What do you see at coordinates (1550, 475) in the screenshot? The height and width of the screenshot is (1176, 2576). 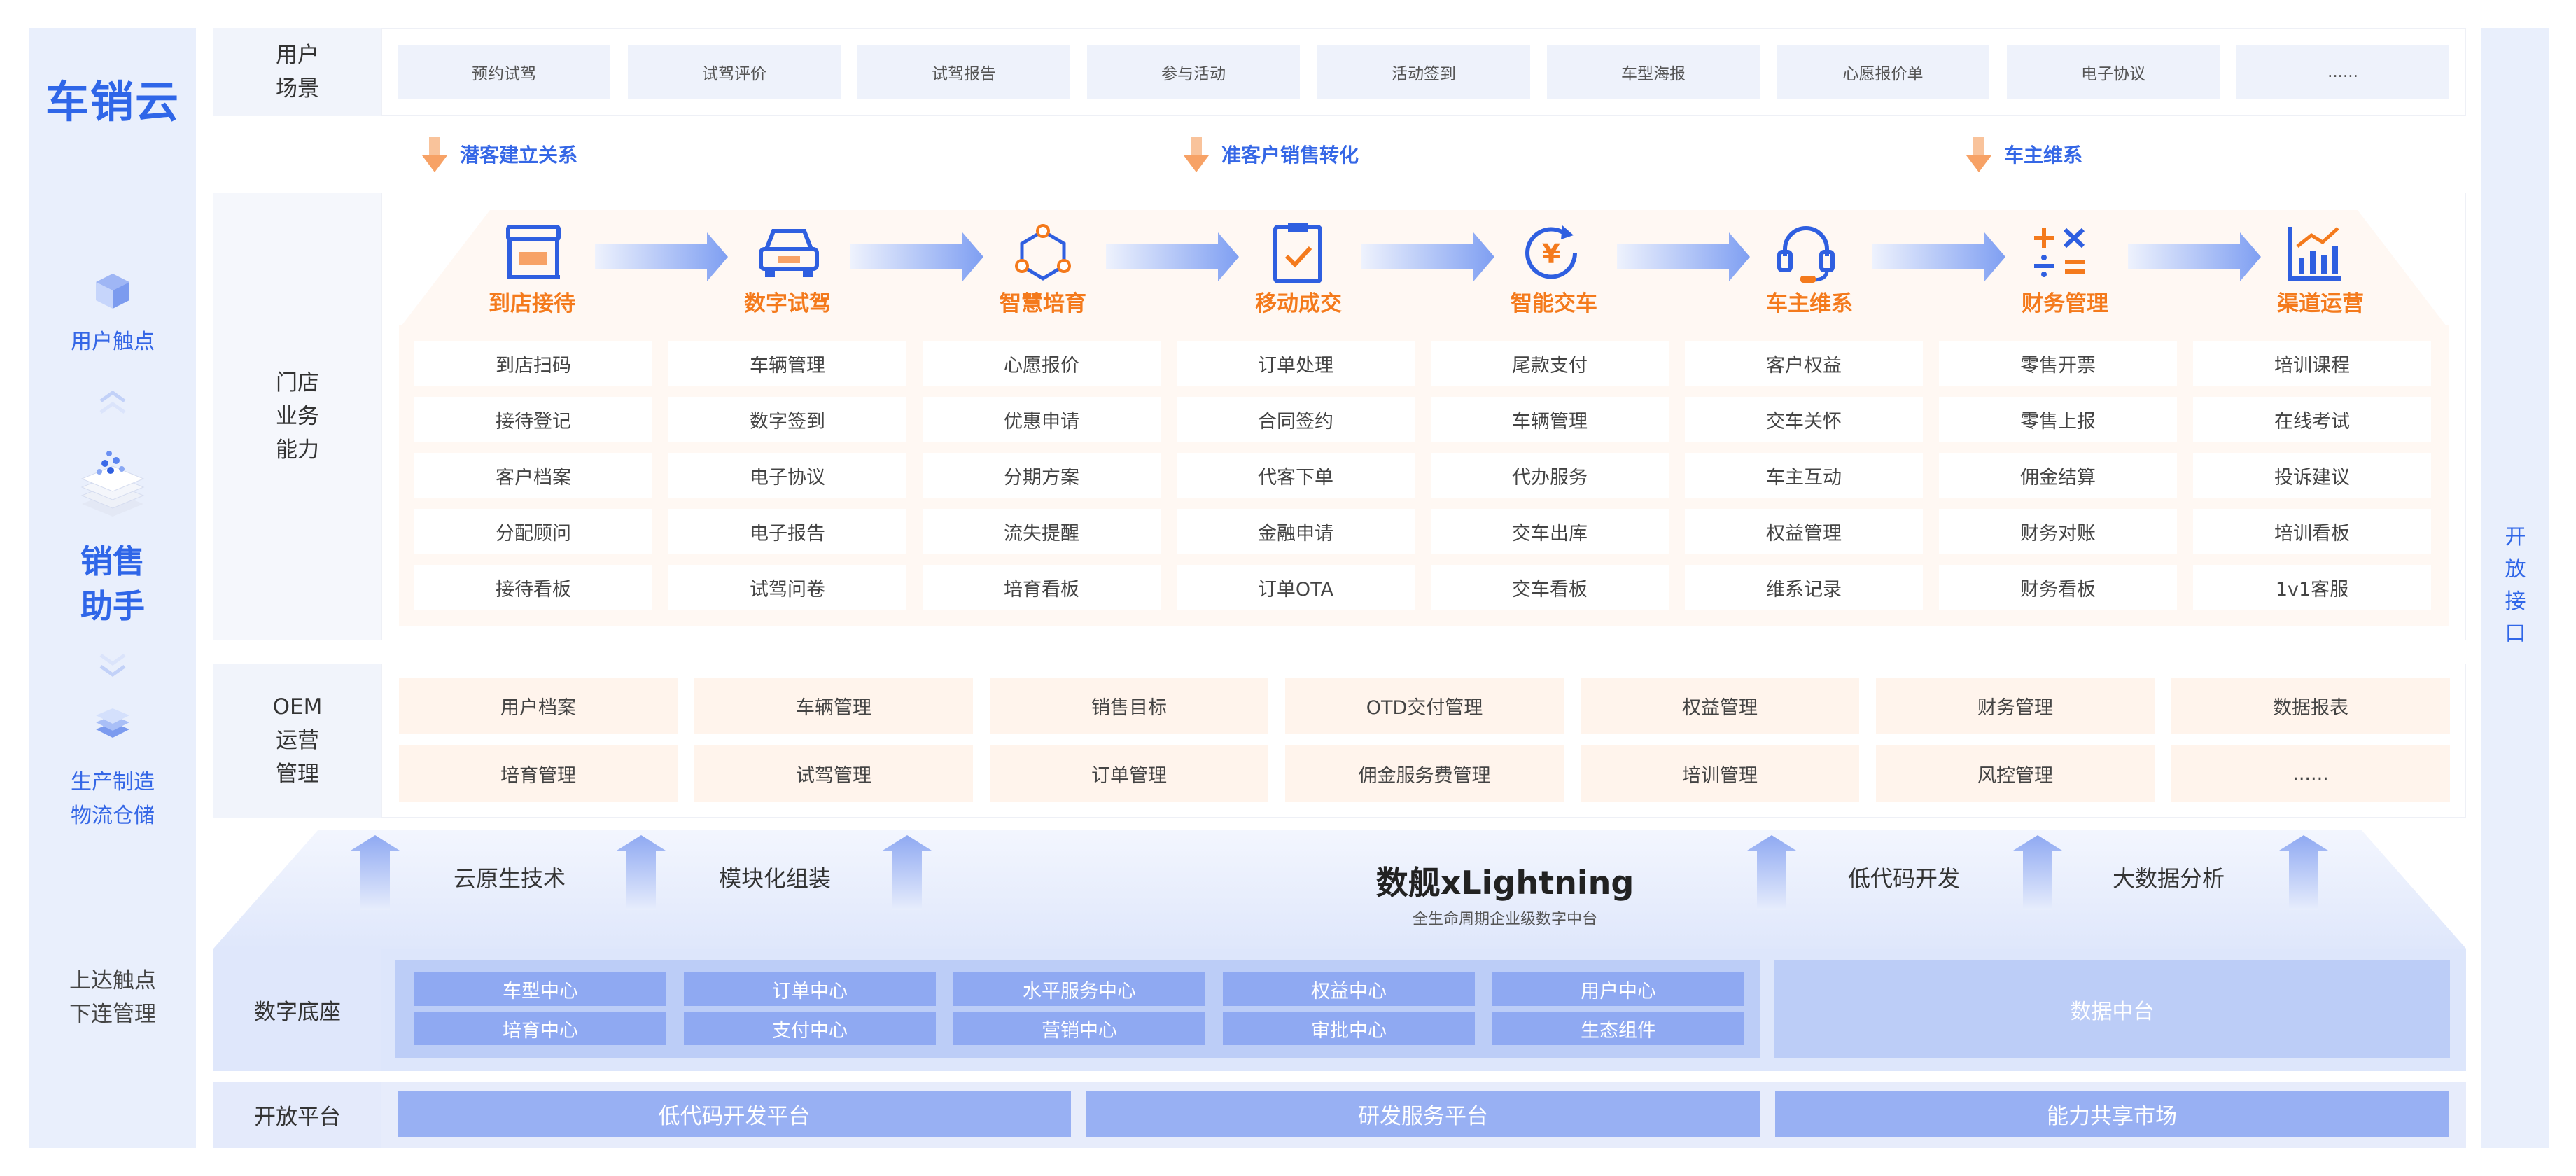 I see `feature-item: 代办服务` at bounding box center [1550, 475].